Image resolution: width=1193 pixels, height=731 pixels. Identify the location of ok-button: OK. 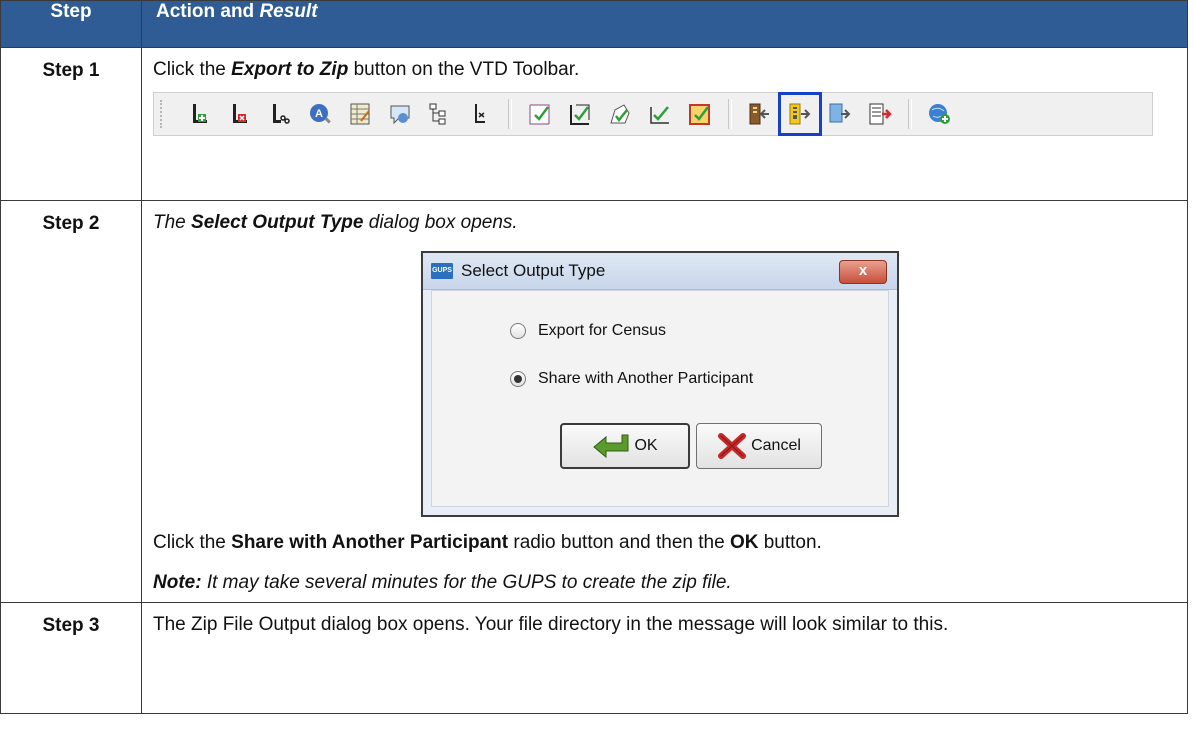
(625, 445).